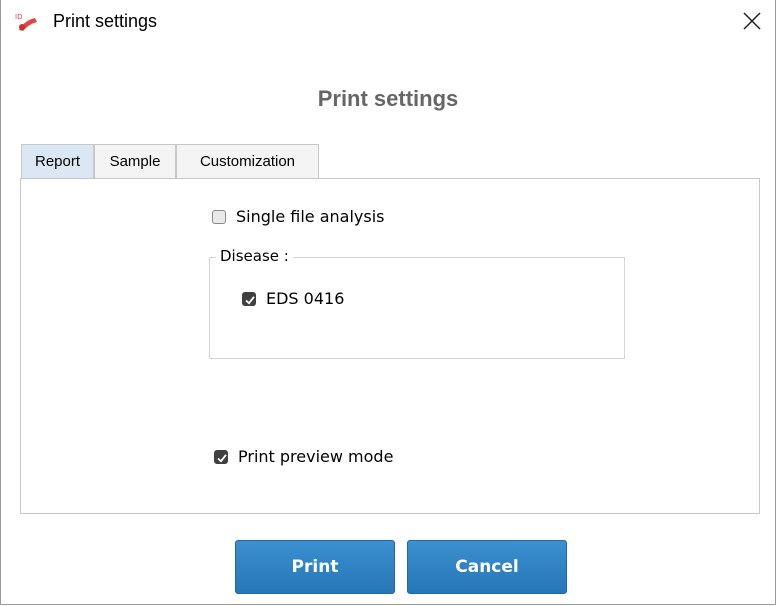 This screenshot has width=777, height=606. What do you see at coordinates (57, 161) in the screenshot?
I see `tab-report: Report` at bounding box center [57, 161].